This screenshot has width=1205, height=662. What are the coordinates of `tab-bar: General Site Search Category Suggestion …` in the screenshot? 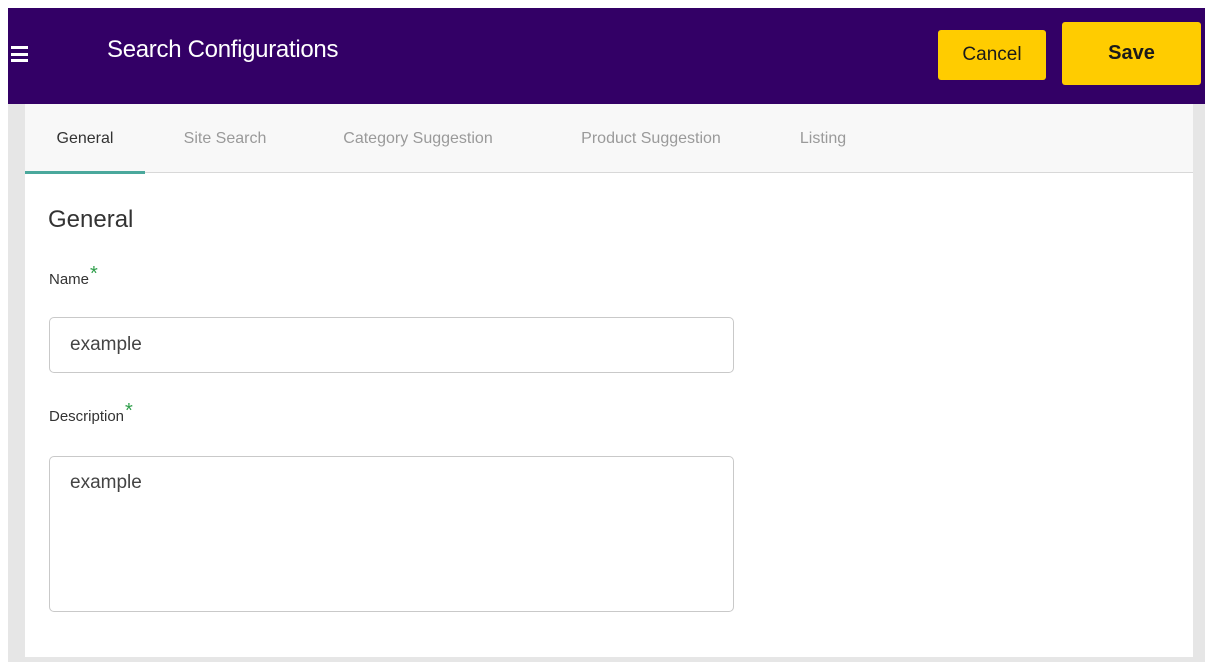 It's located at (609, 139).